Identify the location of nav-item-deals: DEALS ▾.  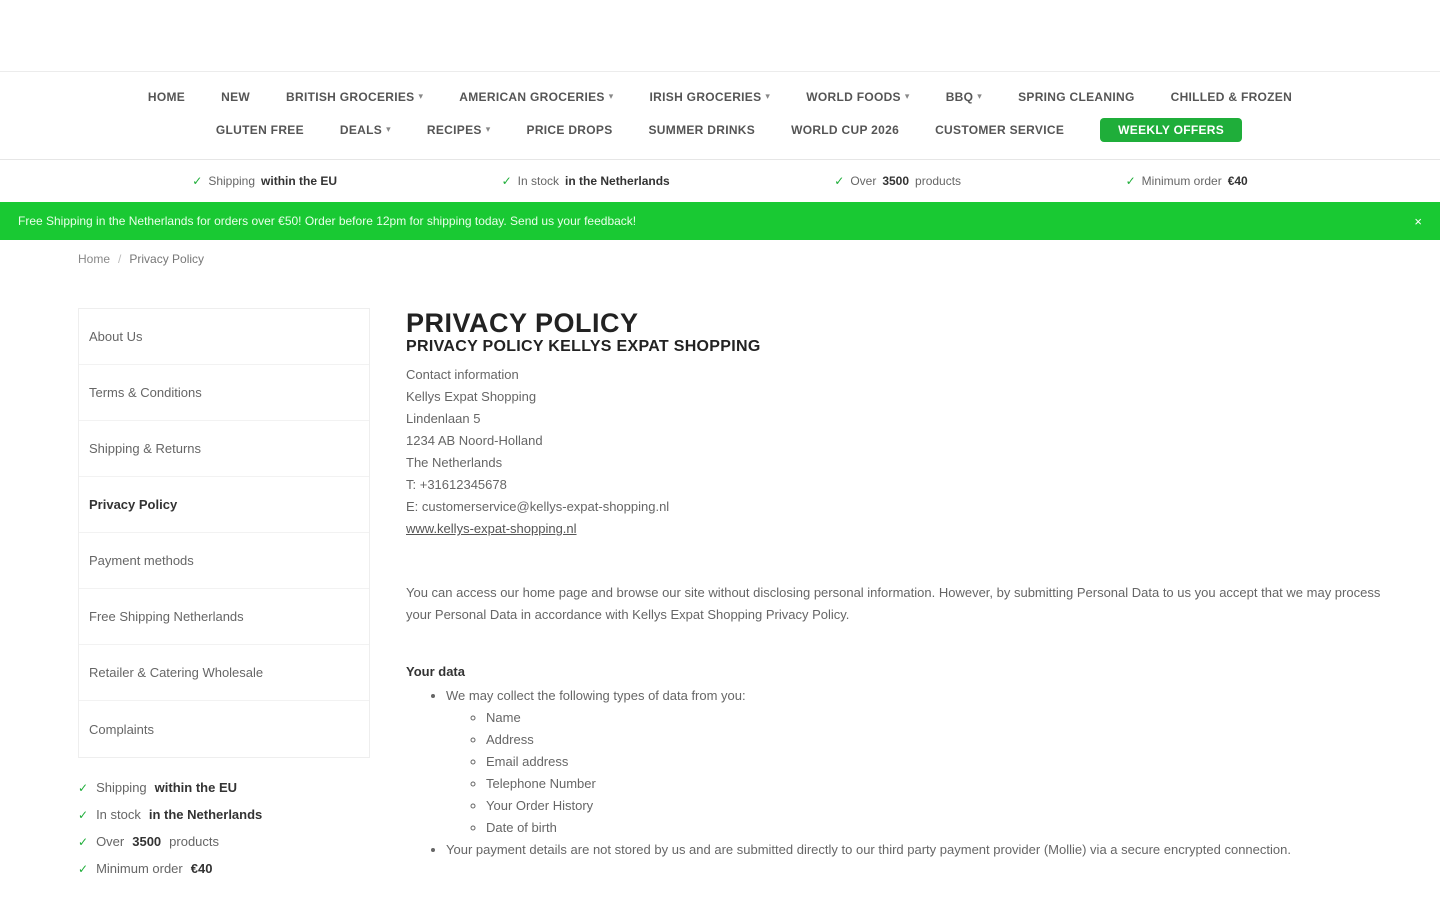
(365, 130).